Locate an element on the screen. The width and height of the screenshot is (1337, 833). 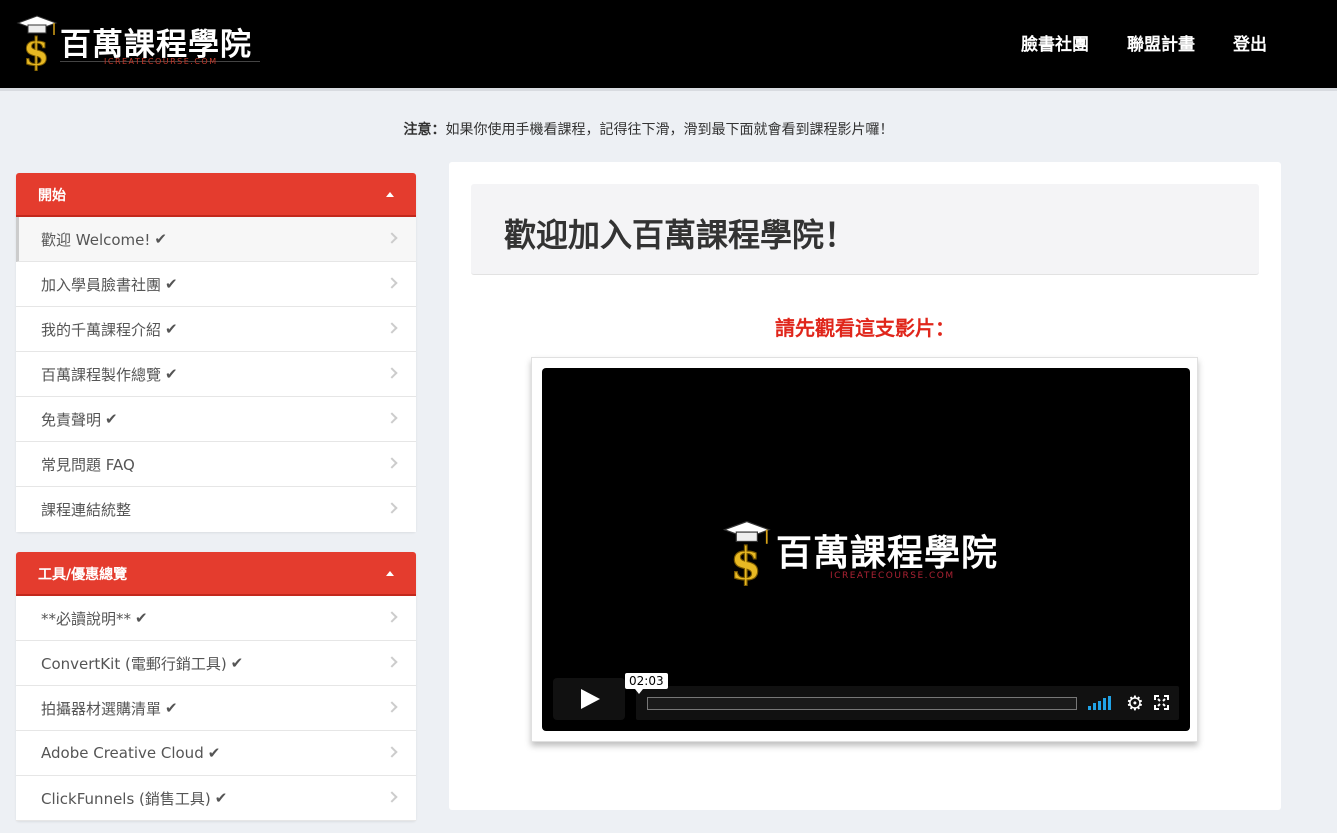
lesson-join-facebook-group: 加入學員臉書社團 ✔ is located at coordinates (216, 284).